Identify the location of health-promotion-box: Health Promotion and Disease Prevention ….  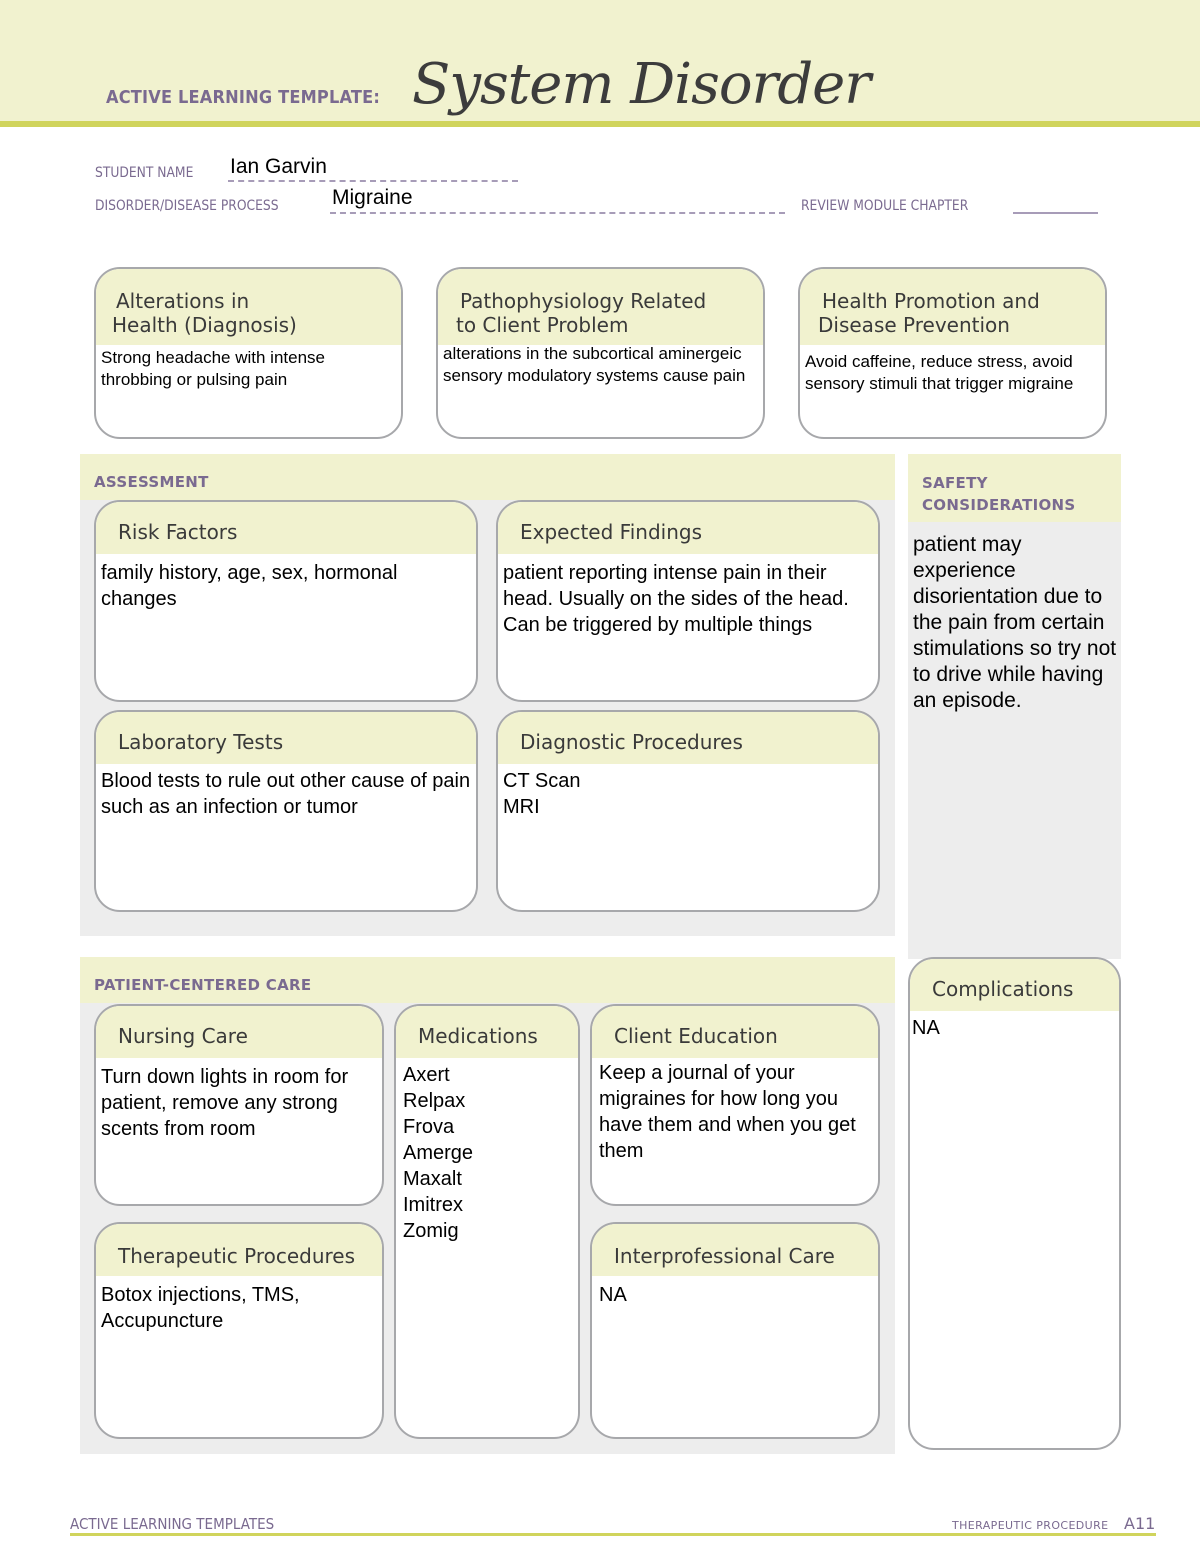
(952, 353).